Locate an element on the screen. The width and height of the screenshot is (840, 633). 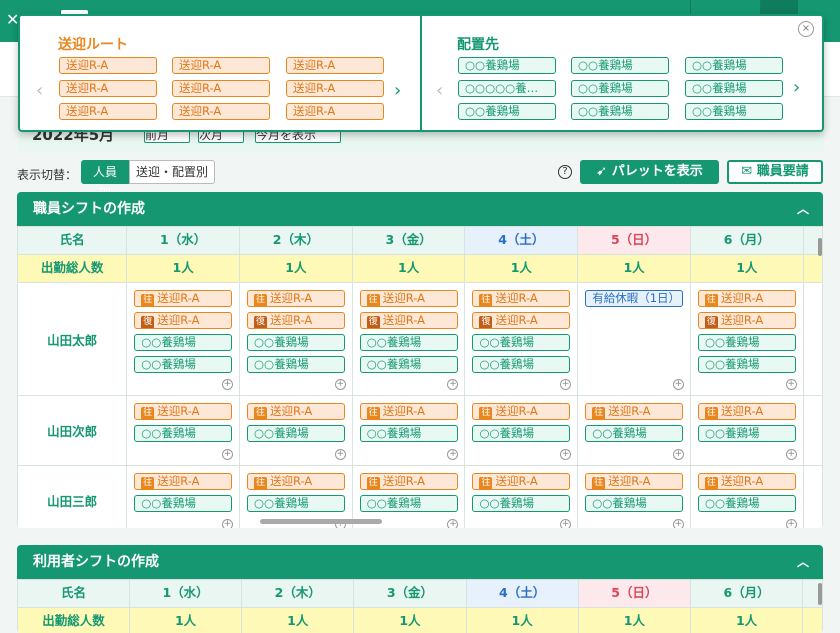
horizontal-scrollbar is located at coordinates (321, 521).